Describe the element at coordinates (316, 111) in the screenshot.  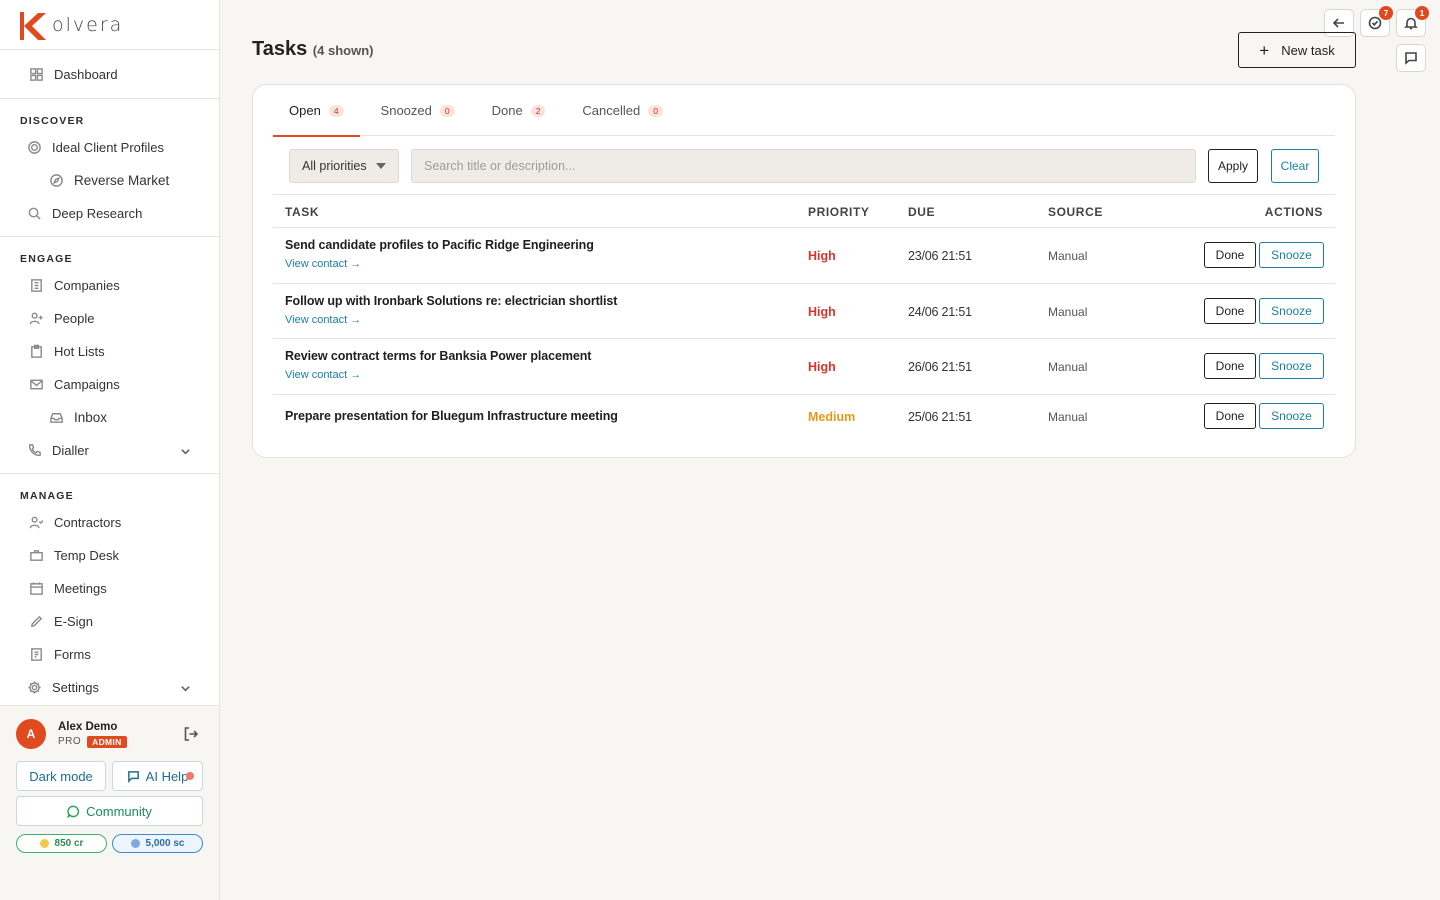
I see `tab-open: Open 4` at that location.